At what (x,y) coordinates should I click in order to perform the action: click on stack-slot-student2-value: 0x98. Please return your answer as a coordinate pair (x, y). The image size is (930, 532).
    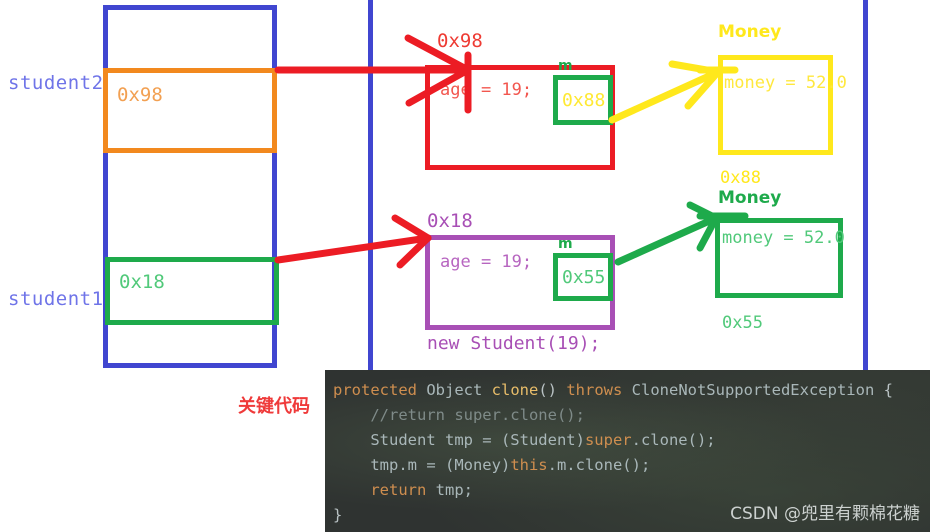
    Looking at the image, I should click on (140, 95).